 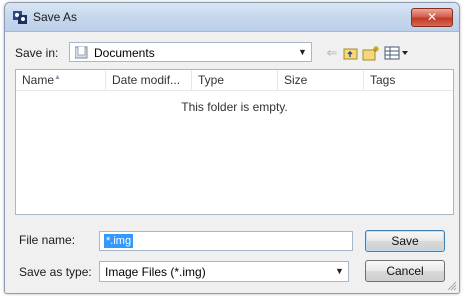 I want to click on column-header-name: Name ▲, so click(x=61, y=80).